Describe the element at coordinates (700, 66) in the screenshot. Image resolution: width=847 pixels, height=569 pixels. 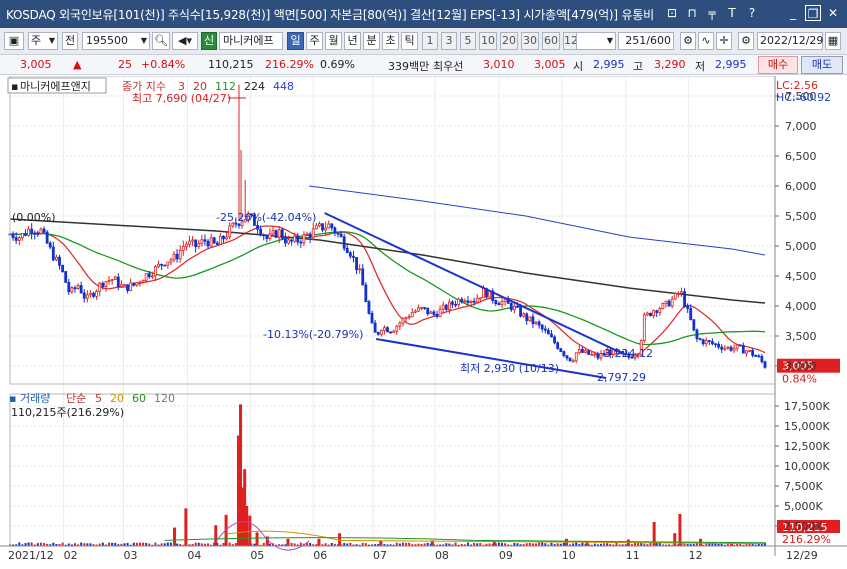
I see `low-label: 저` at that location.